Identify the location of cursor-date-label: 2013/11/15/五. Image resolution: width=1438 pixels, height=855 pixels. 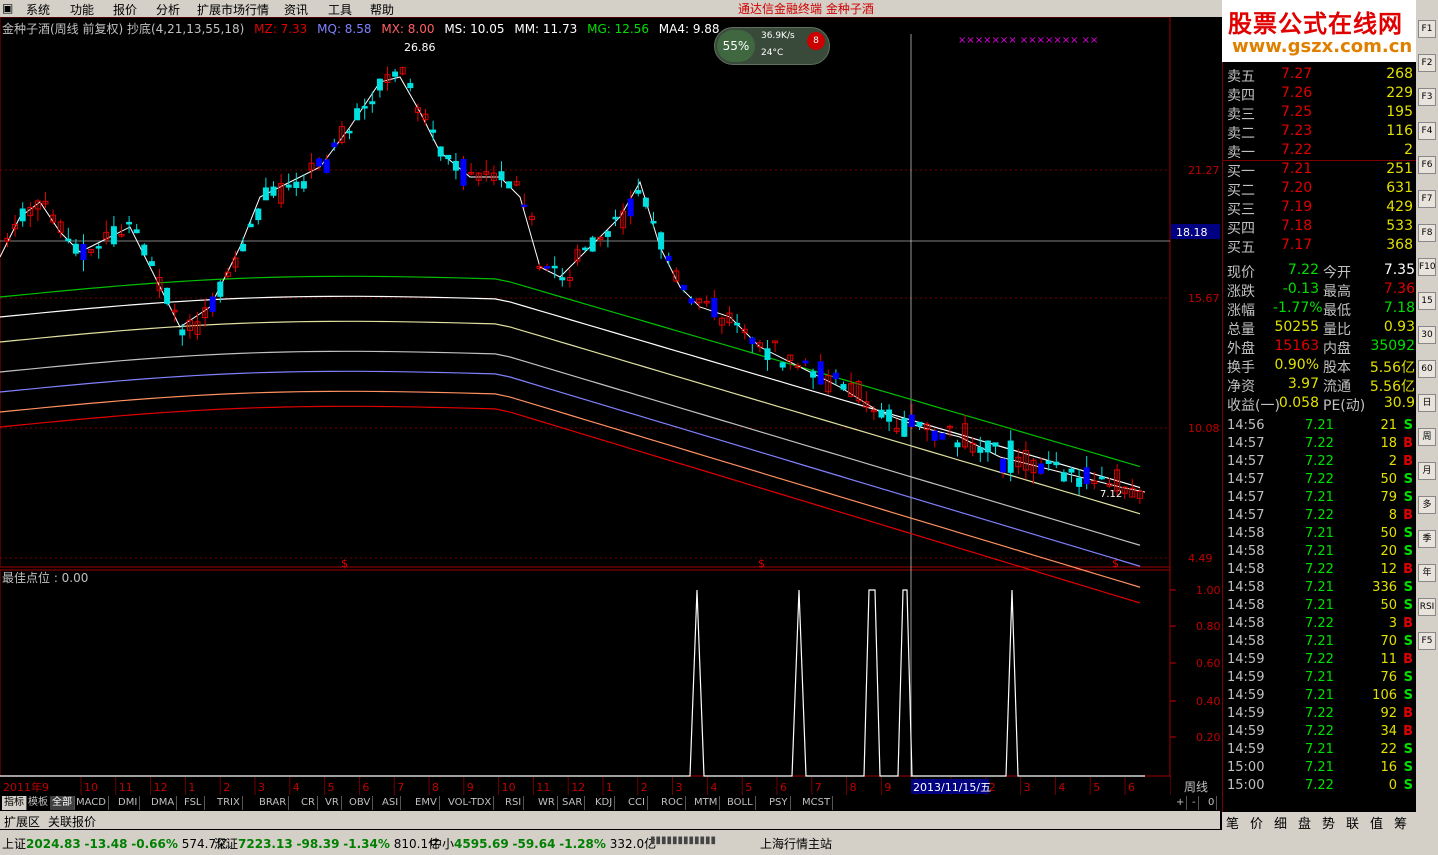
(952, 787).